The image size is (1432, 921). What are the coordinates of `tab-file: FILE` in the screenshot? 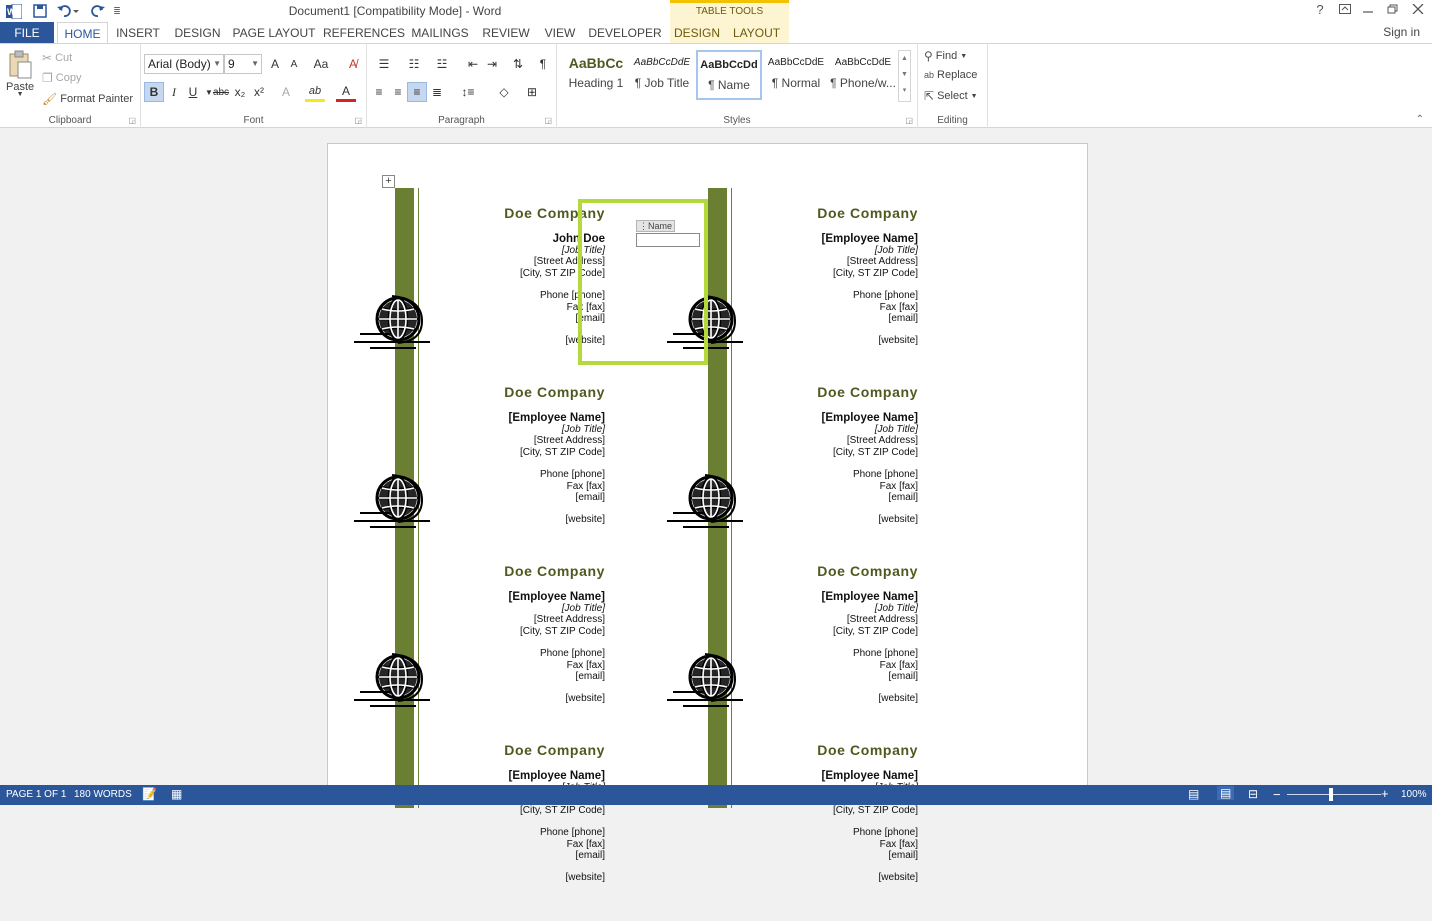 It's located at (27, 33).